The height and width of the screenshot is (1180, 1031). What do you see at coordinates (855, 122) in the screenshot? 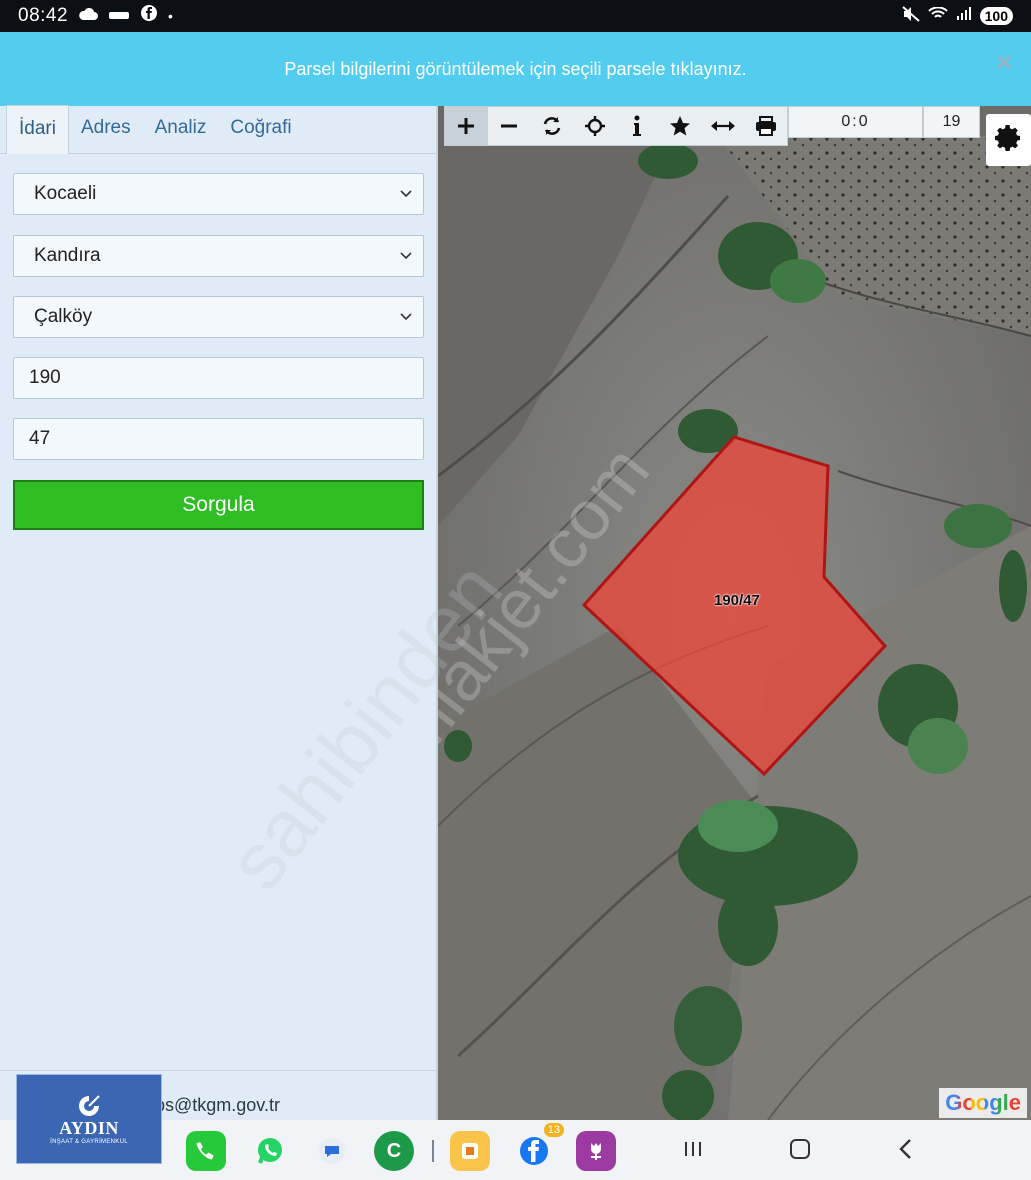
I see `scale-readout: 0:0` at bounding box center [855, 122].